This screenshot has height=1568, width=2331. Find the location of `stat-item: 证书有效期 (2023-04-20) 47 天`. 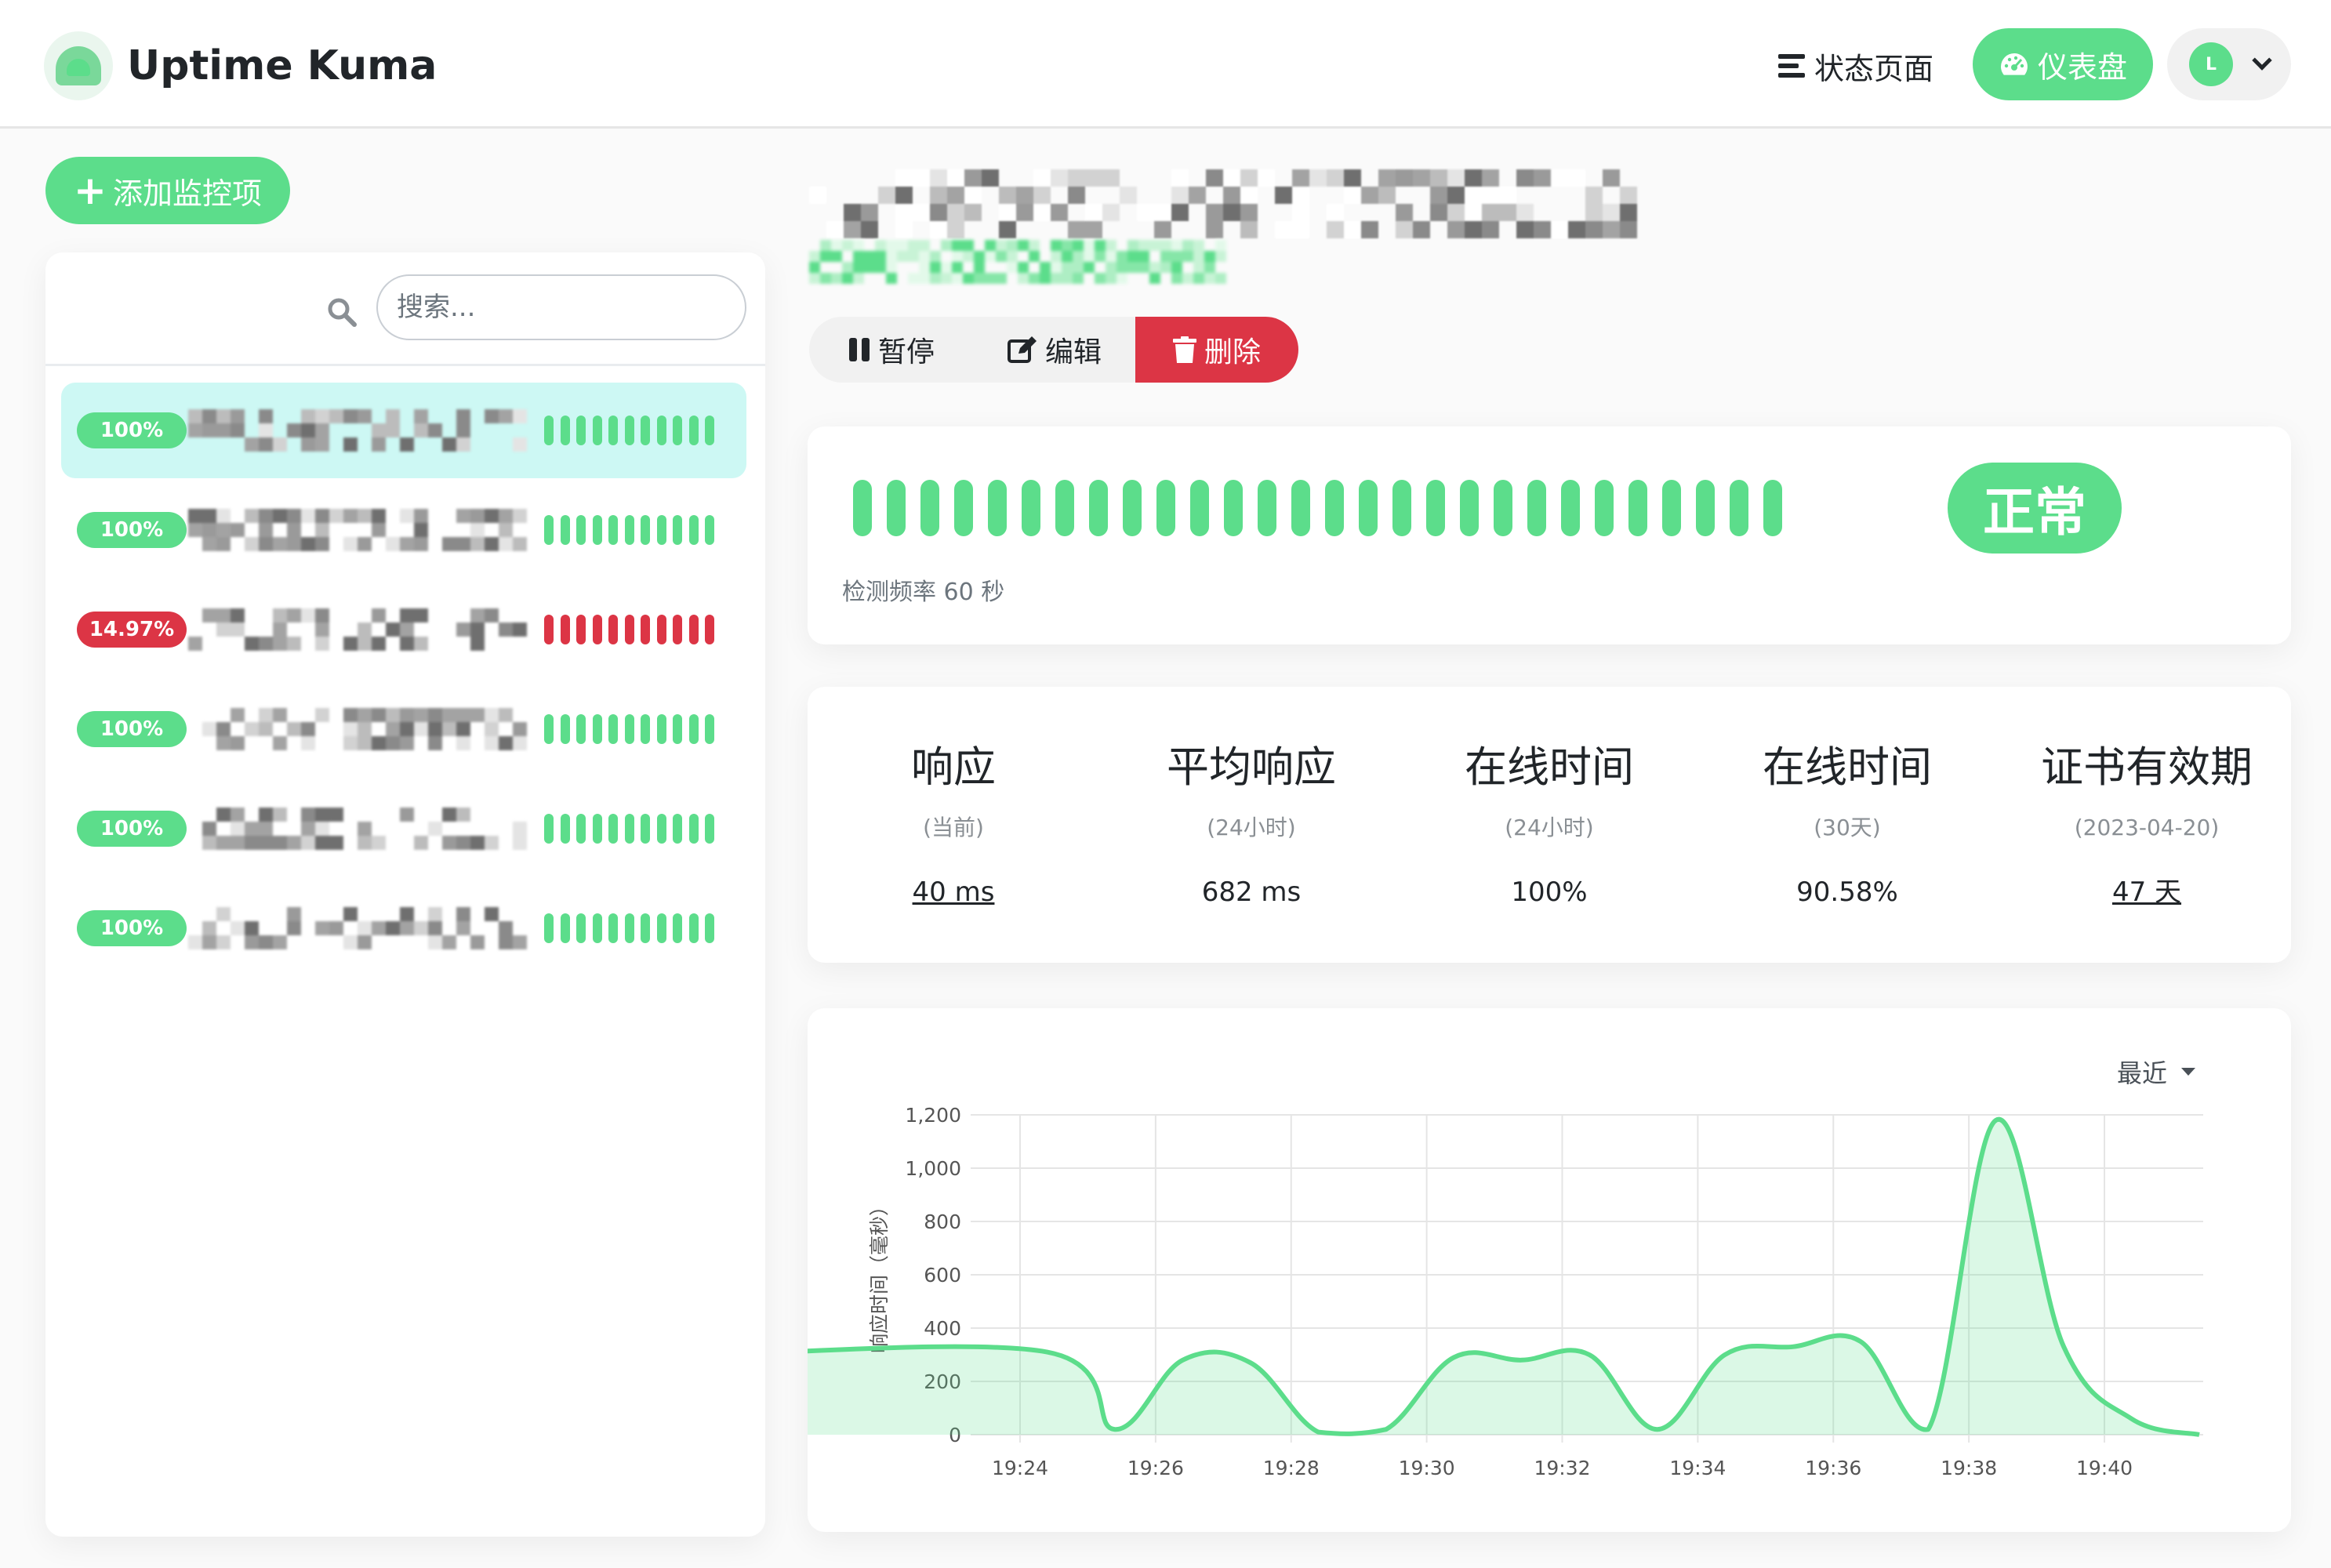

stat-item: 证书有效期 (2023-04-20) 47 天 is located at coordinates (2147, 825).